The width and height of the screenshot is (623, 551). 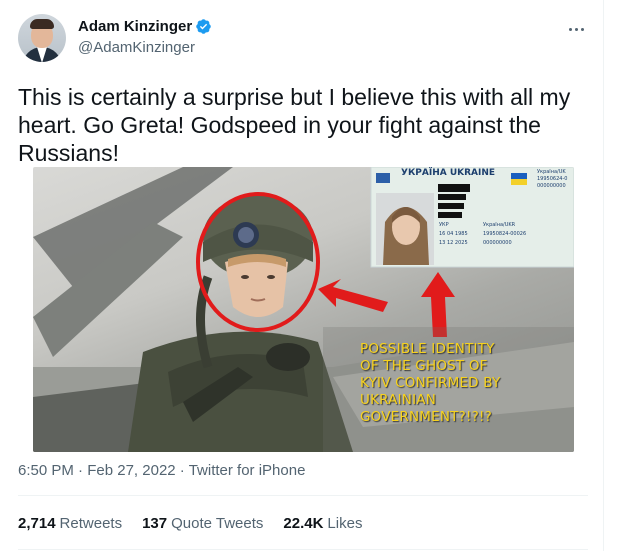 What do you see at coordinates (453, 234) in the screenshot?
I see `id-card-field-date1: 16 04 1985` at bounding box center [453, 234].